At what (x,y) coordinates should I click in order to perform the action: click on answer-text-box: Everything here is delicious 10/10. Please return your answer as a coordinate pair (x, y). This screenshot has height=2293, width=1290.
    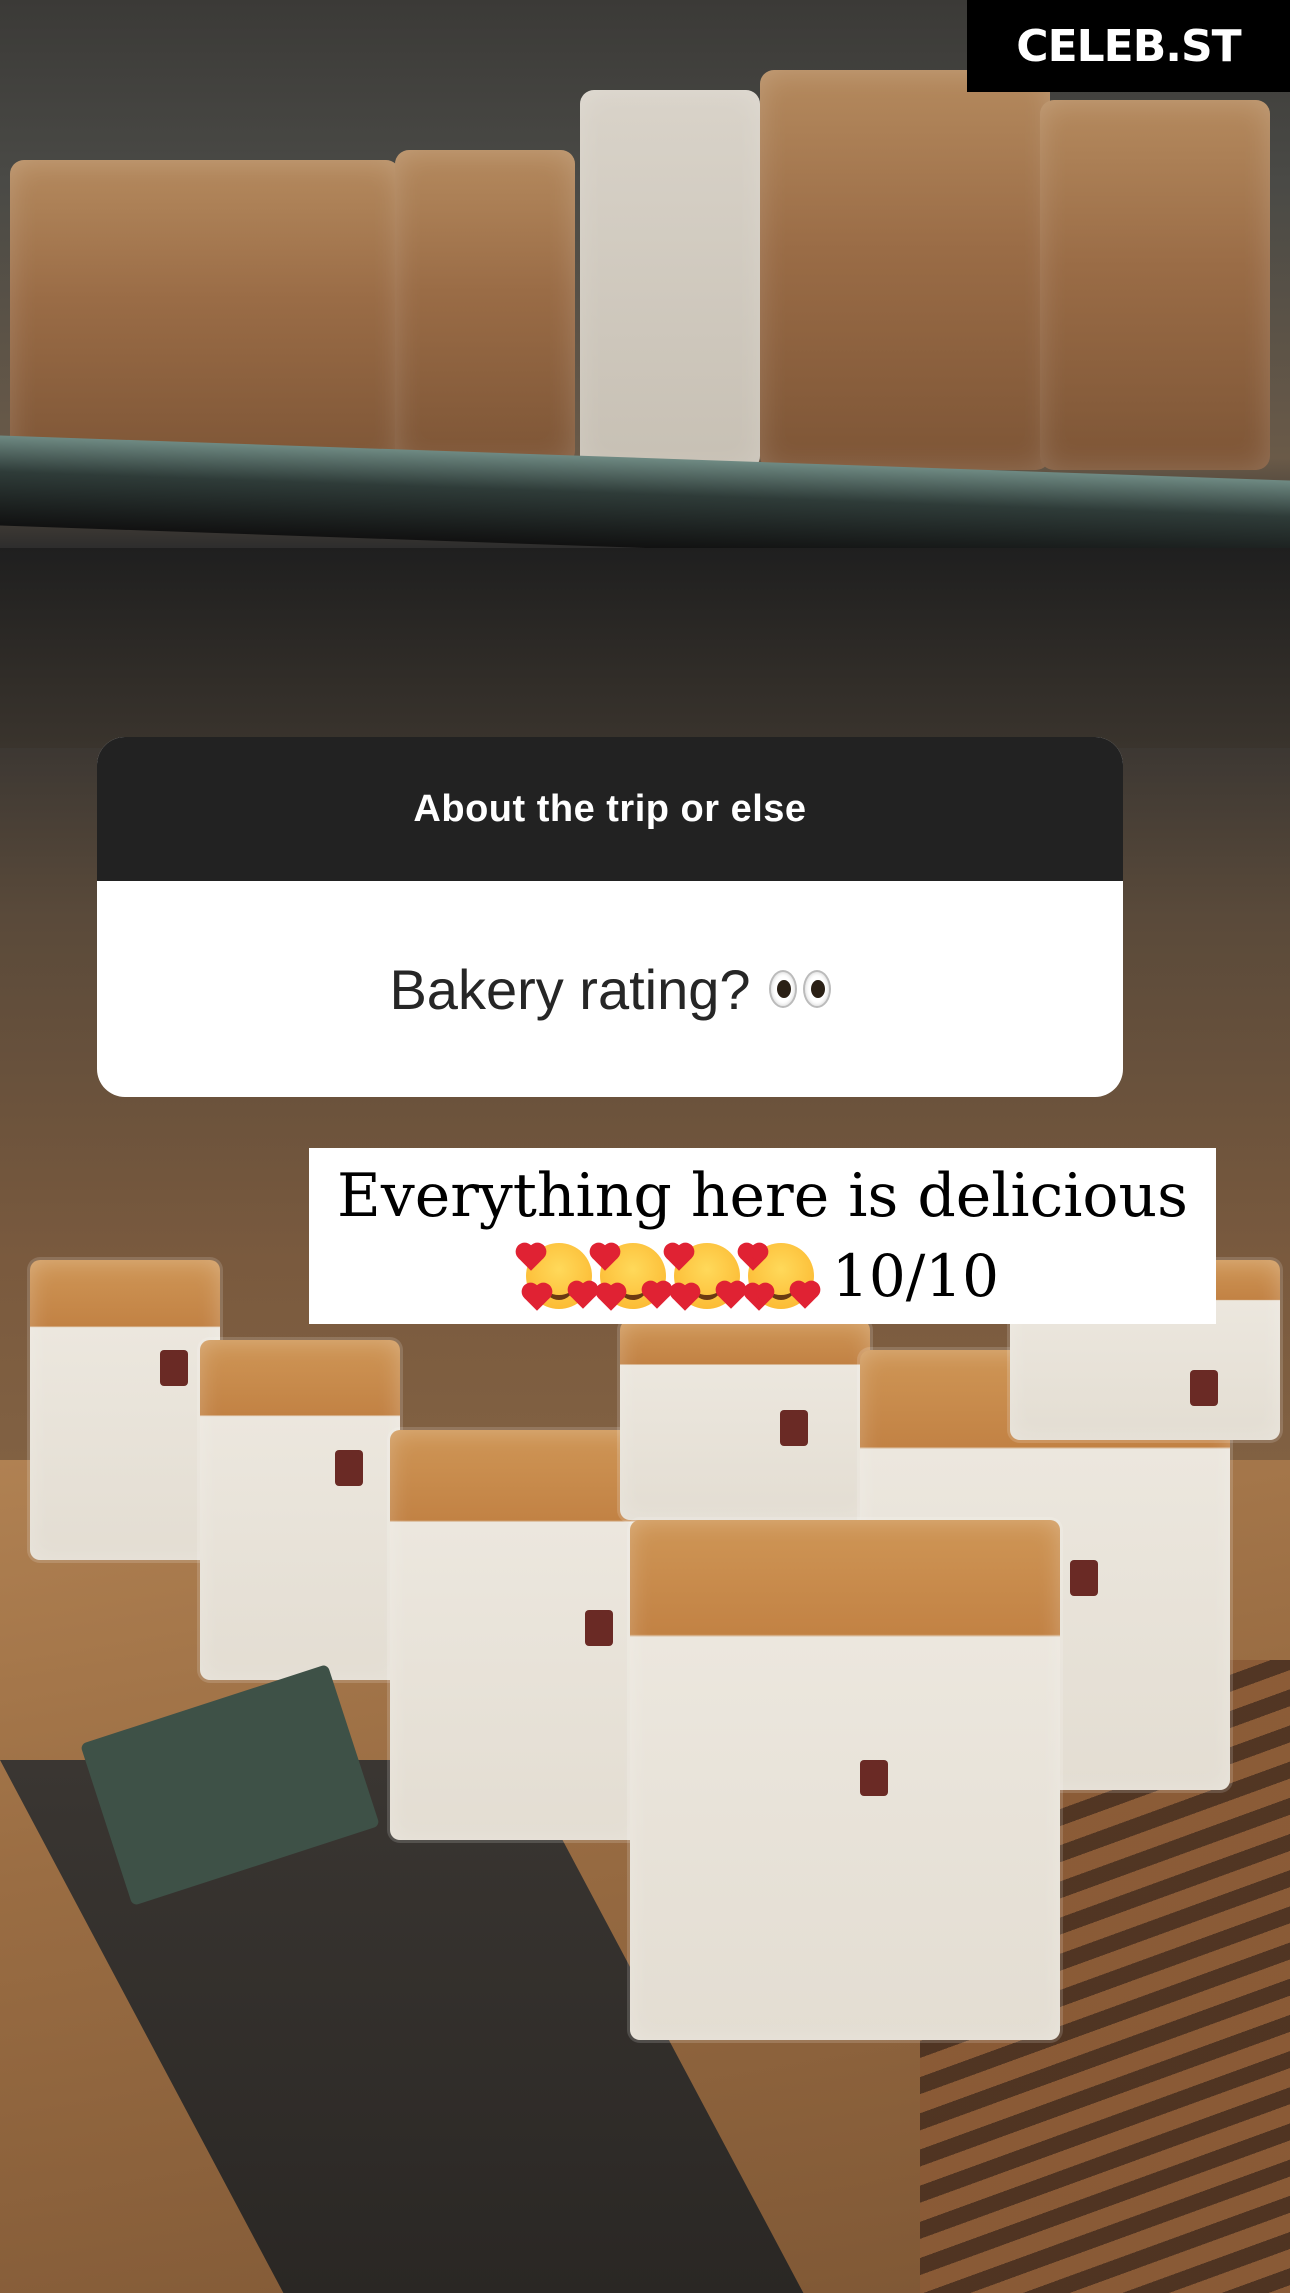
    Looking at the image, I should click on (762, 1236).